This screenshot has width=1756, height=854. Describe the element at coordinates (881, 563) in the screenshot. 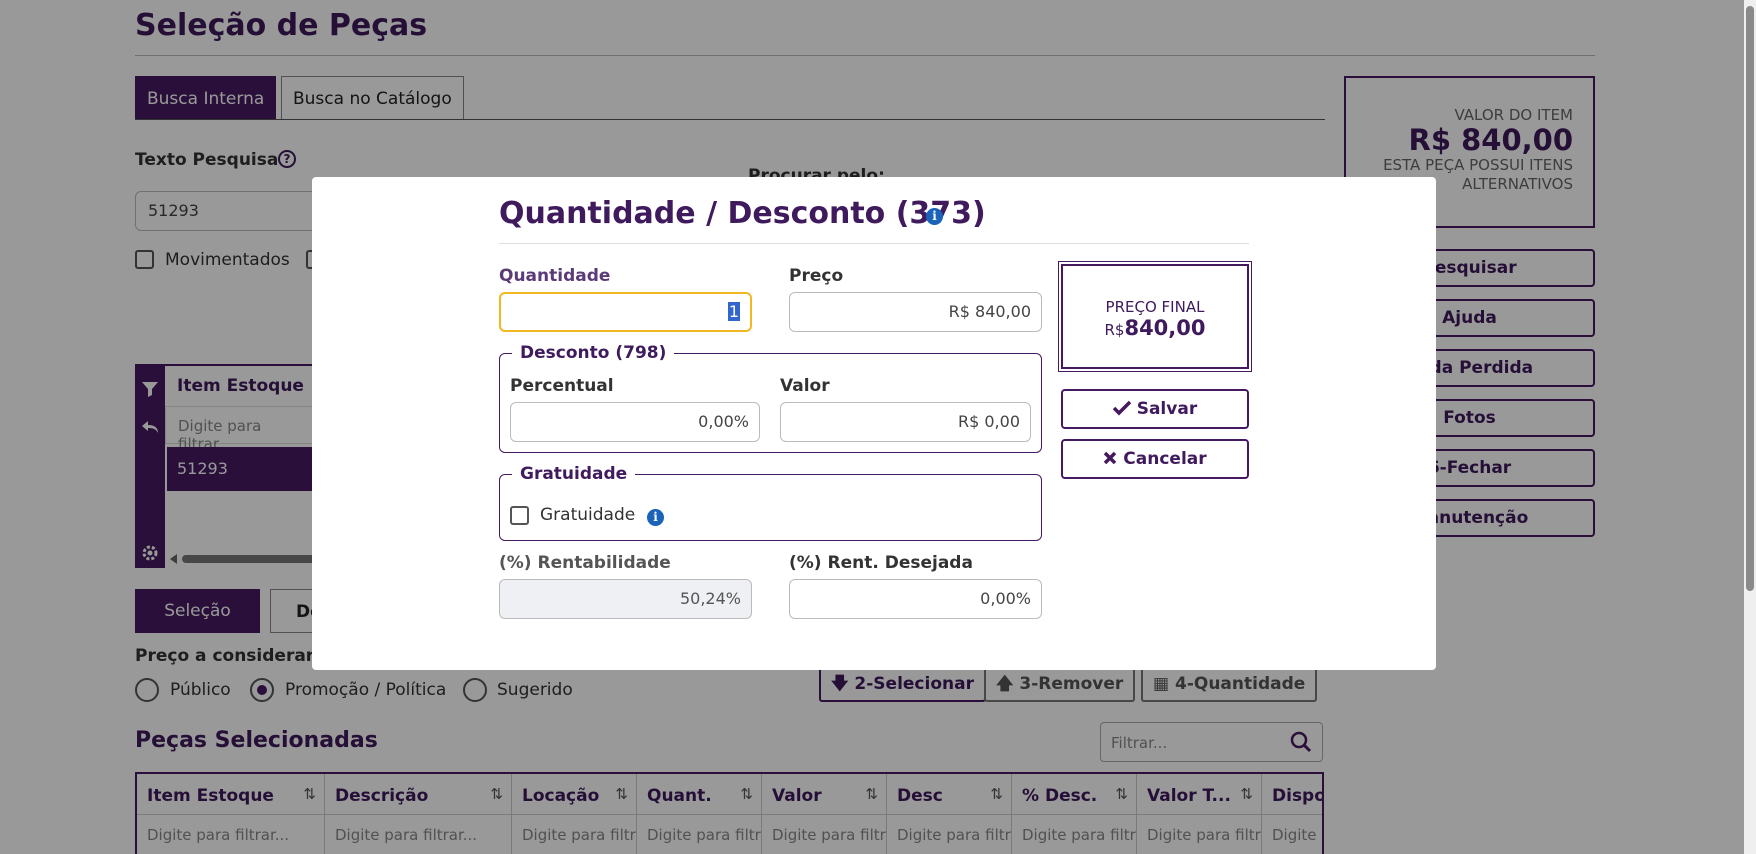

I see `rent-desejada-label: (%) Rent. Desejada` at that location.